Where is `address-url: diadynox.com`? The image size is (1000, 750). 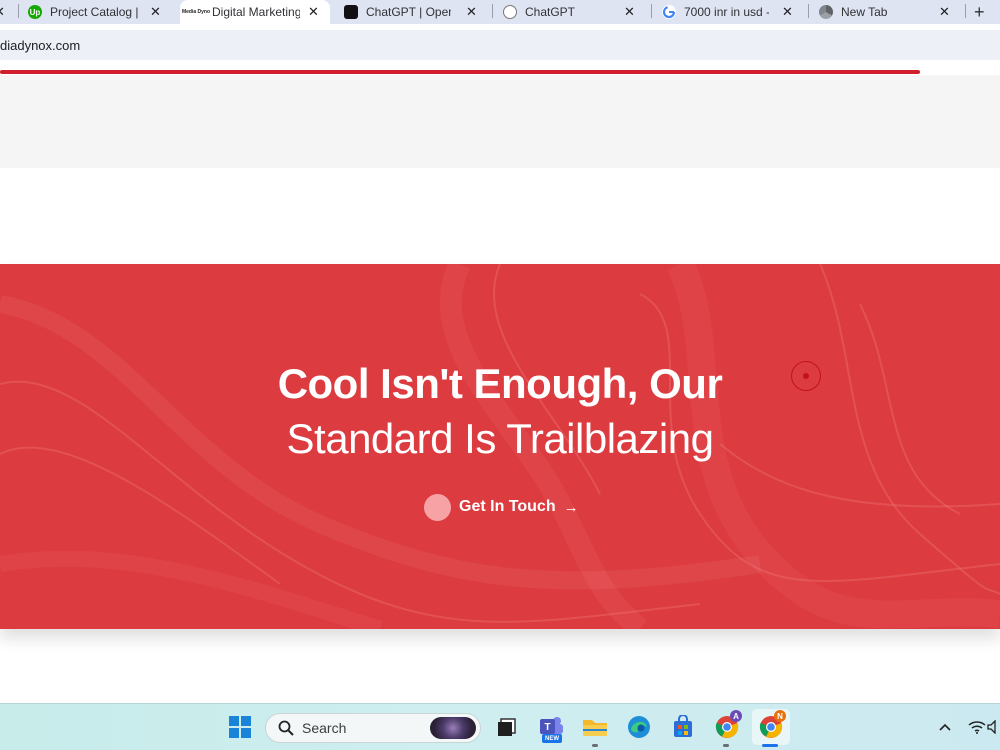
address-url: diadynox.com is located at coordinates (40, 45).